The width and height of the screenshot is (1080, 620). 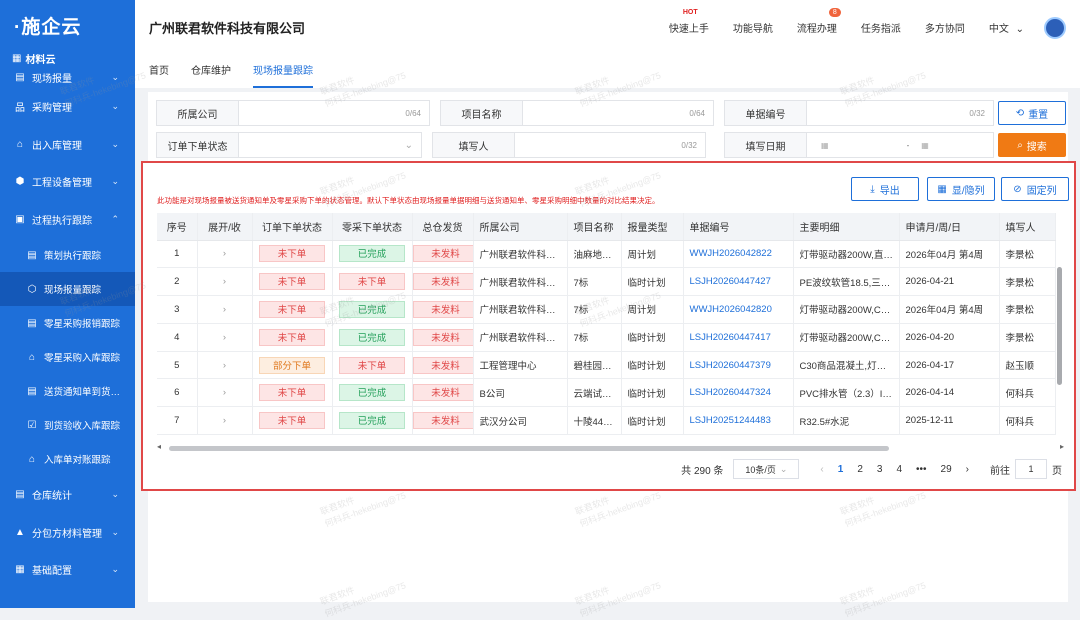 I want to click on cube-icon: ⬢, so click(x=20, y=182).